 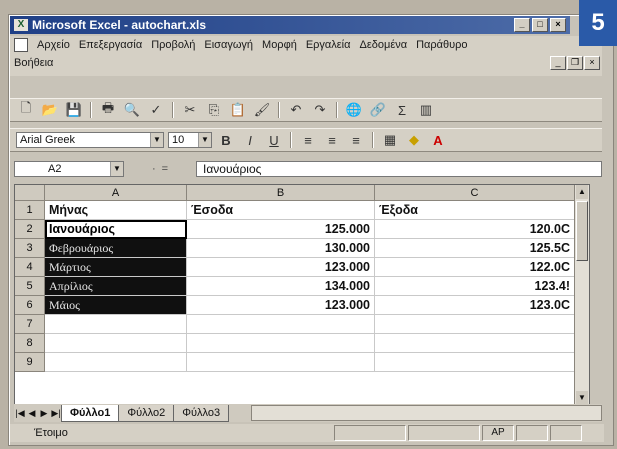 What do you see at coordinates (30, 248) in the screenshot?
I see `row-header: 3` at bounding box center [30, 248].